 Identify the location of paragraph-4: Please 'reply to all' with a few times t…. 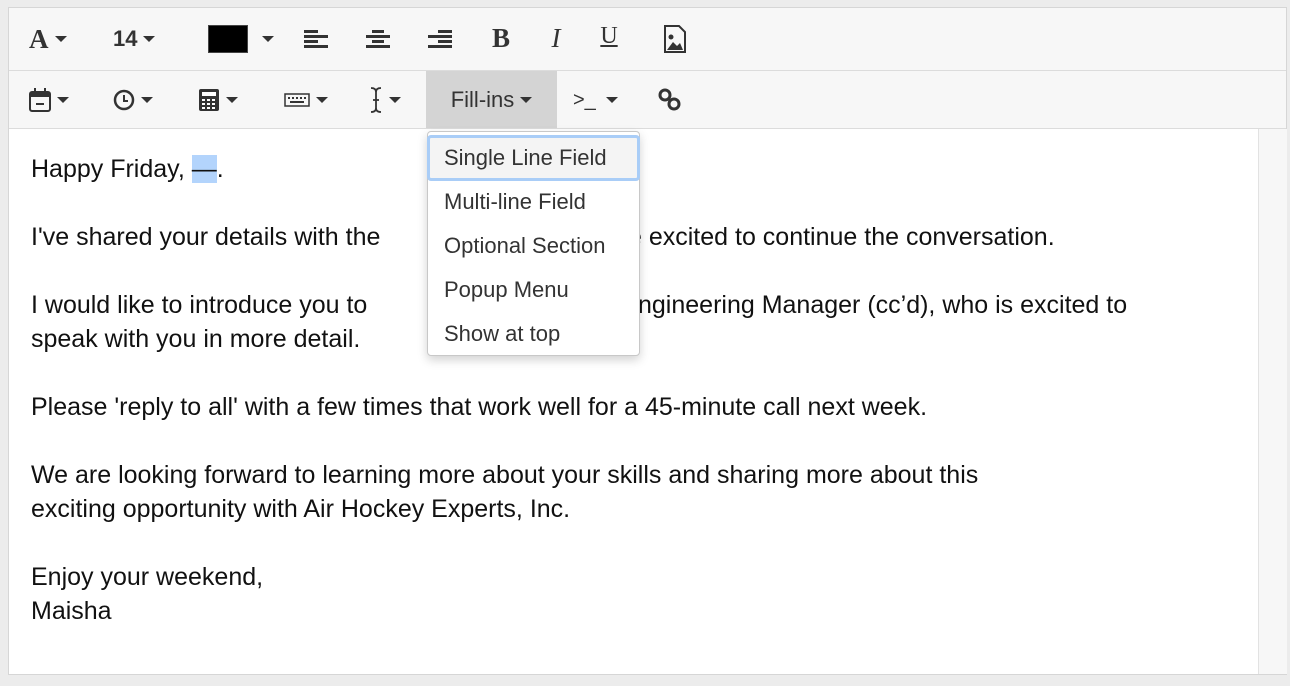
(479, 407).